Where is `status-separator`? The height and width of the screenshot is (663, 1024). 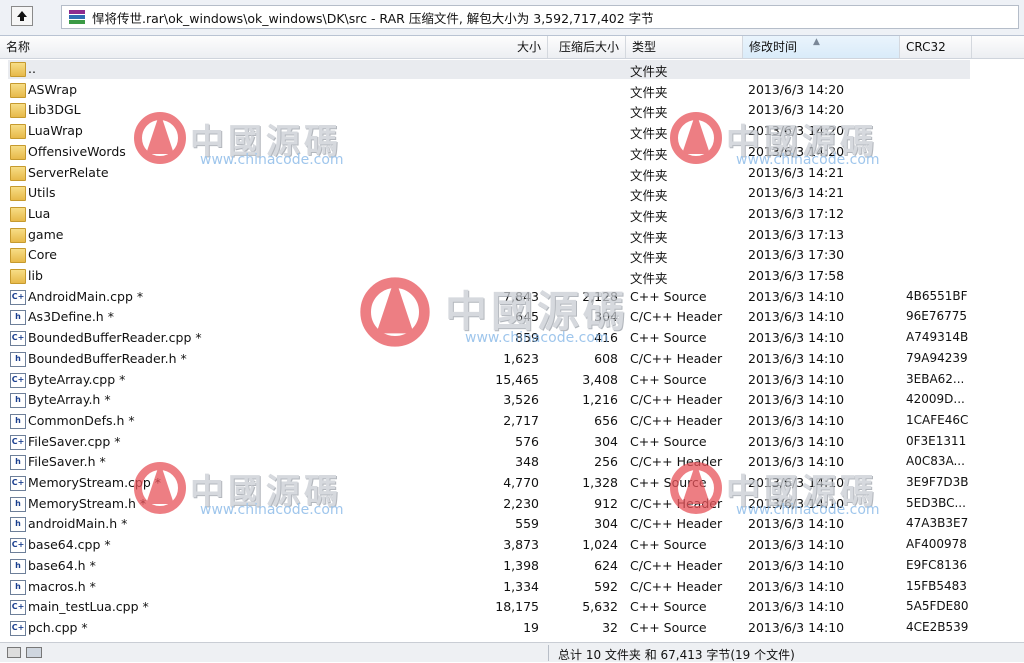 status-separator is located at coordinates (548, 653).